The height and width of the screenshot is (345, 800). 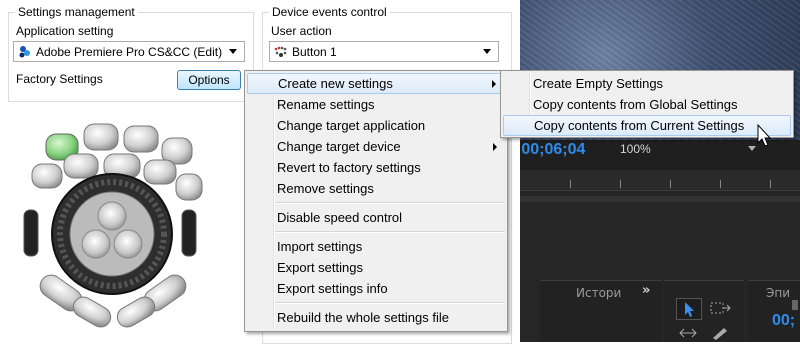 I want to click on panel-scrollbar, so click(x=795, y=305).